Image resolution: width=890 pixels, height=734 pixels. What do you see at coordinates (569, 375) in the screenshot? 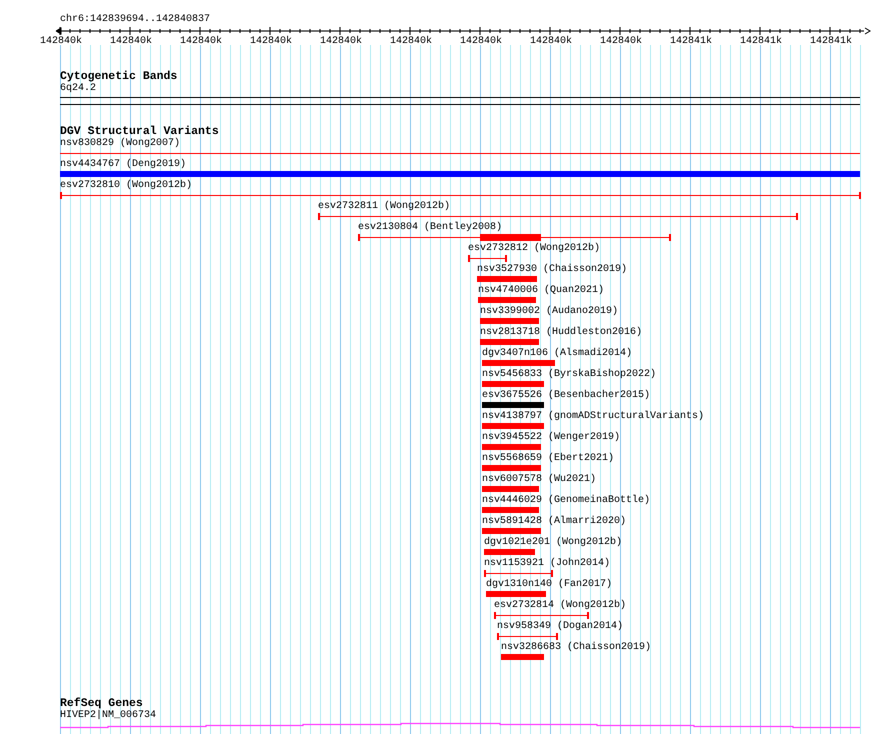
I see `variant-label: nsv5456833 (ByrskaBishop2022)` at bounding box center [569, 375].